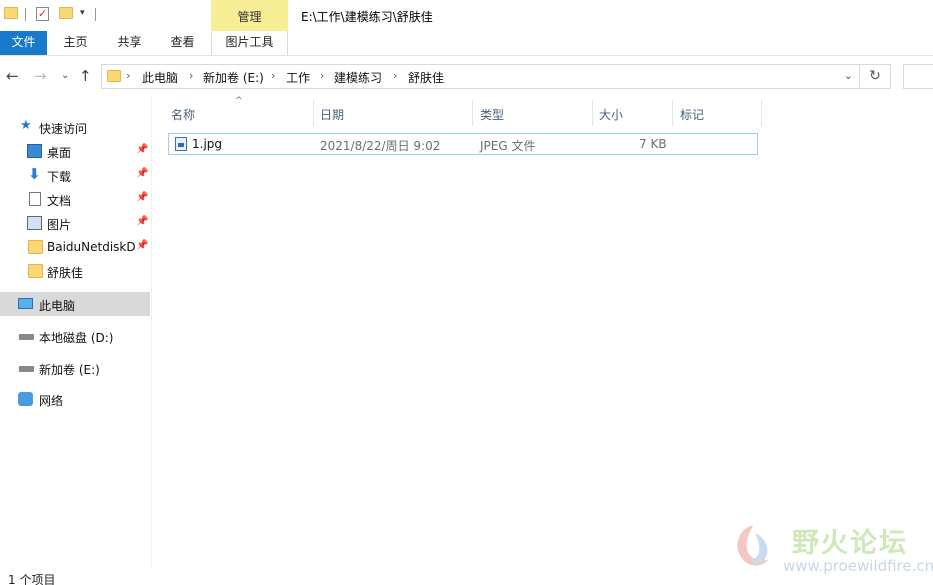 This screenshot has width=933, height=585. What do you see at coordinates (850, 543) in the screenshot?
I see `watermark-text: 野火论坛` at bounding box center [850, 543].